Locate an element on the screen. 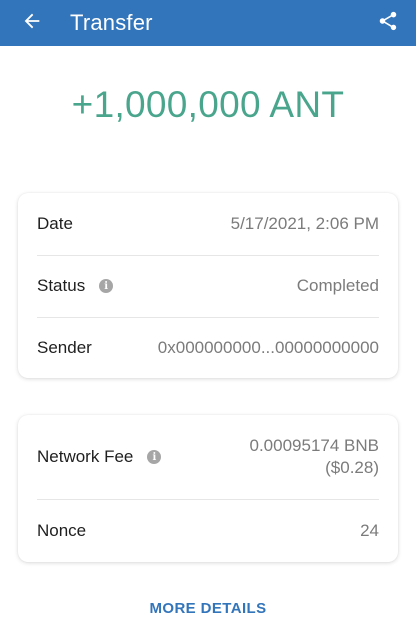 This screenshot has height=640, width=416. network-fee-value: 0.00095174 BNB is located at coordinates (314, 445).